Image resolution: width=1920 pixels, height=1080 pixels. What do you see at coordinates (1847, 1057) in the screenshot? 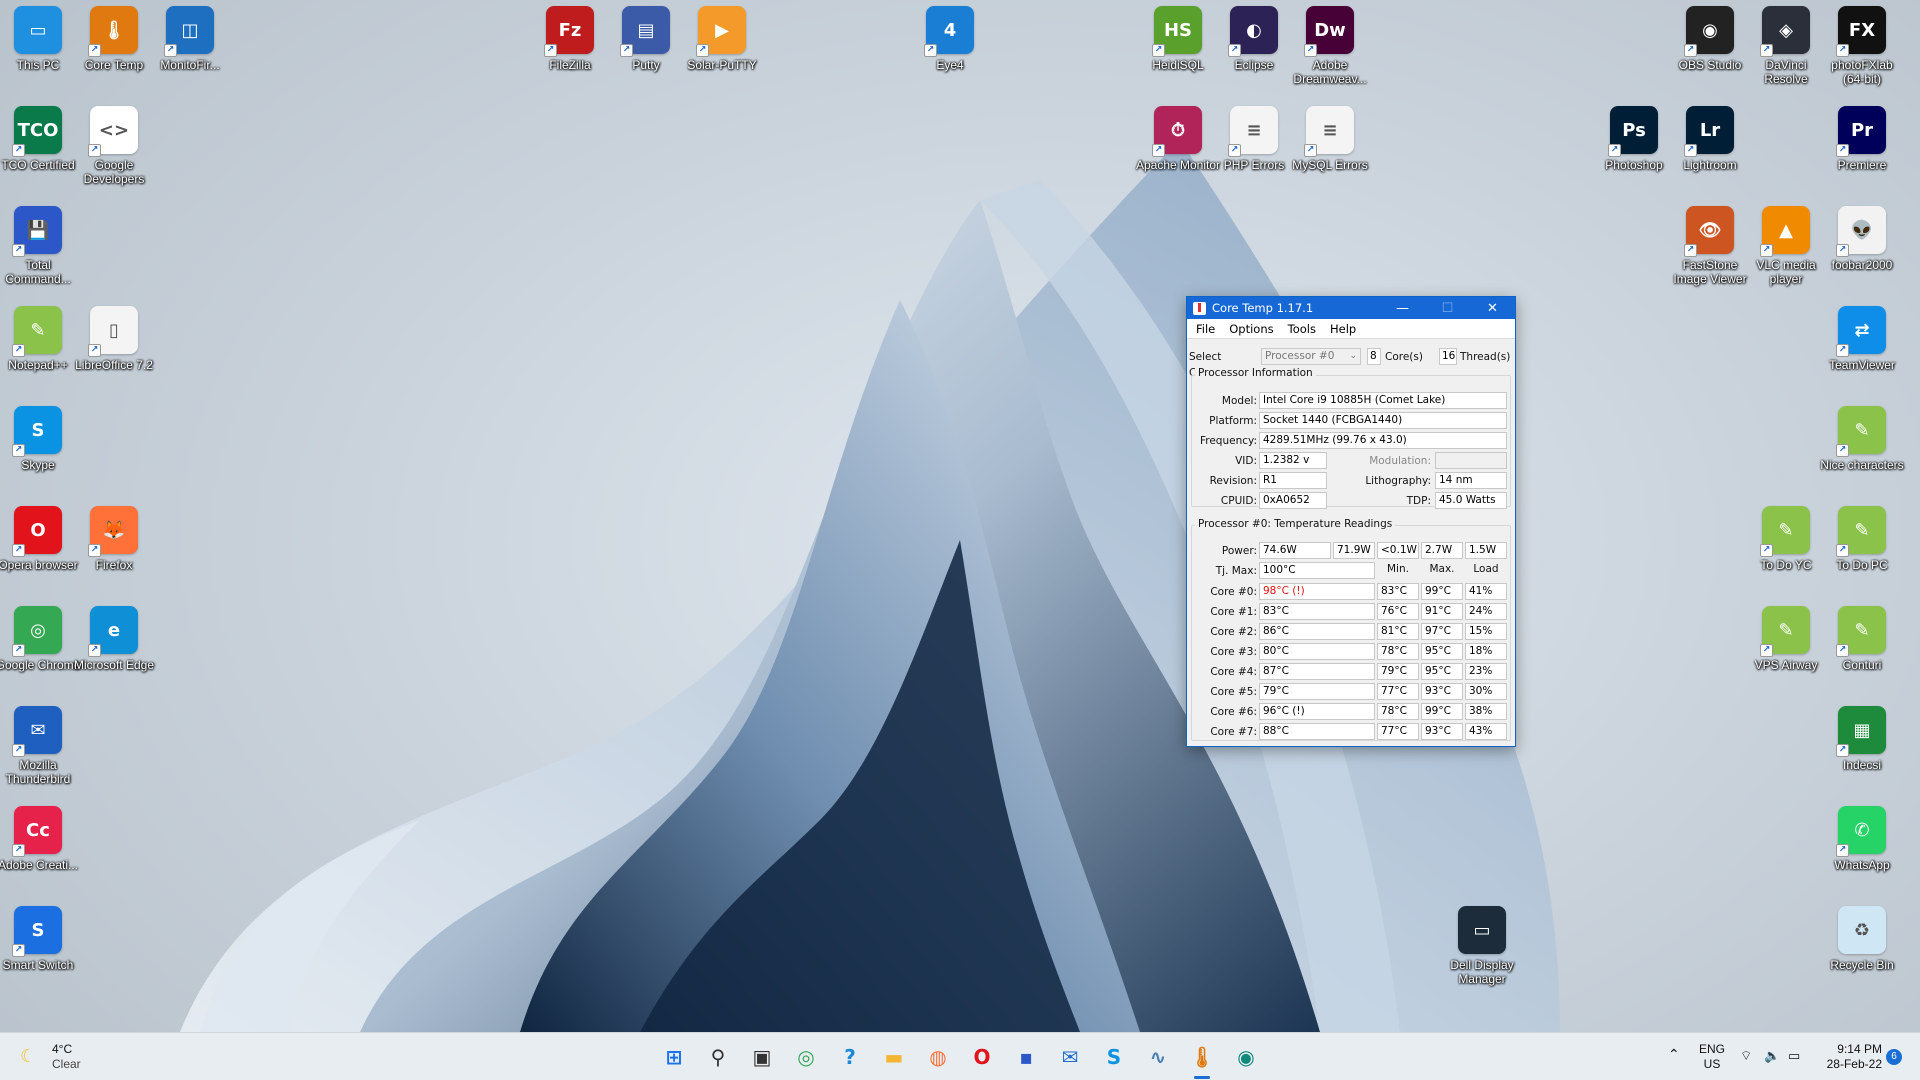
I see `clock: 9:14 PM 28-Feb-22` at bounding box center [1847, 1057].